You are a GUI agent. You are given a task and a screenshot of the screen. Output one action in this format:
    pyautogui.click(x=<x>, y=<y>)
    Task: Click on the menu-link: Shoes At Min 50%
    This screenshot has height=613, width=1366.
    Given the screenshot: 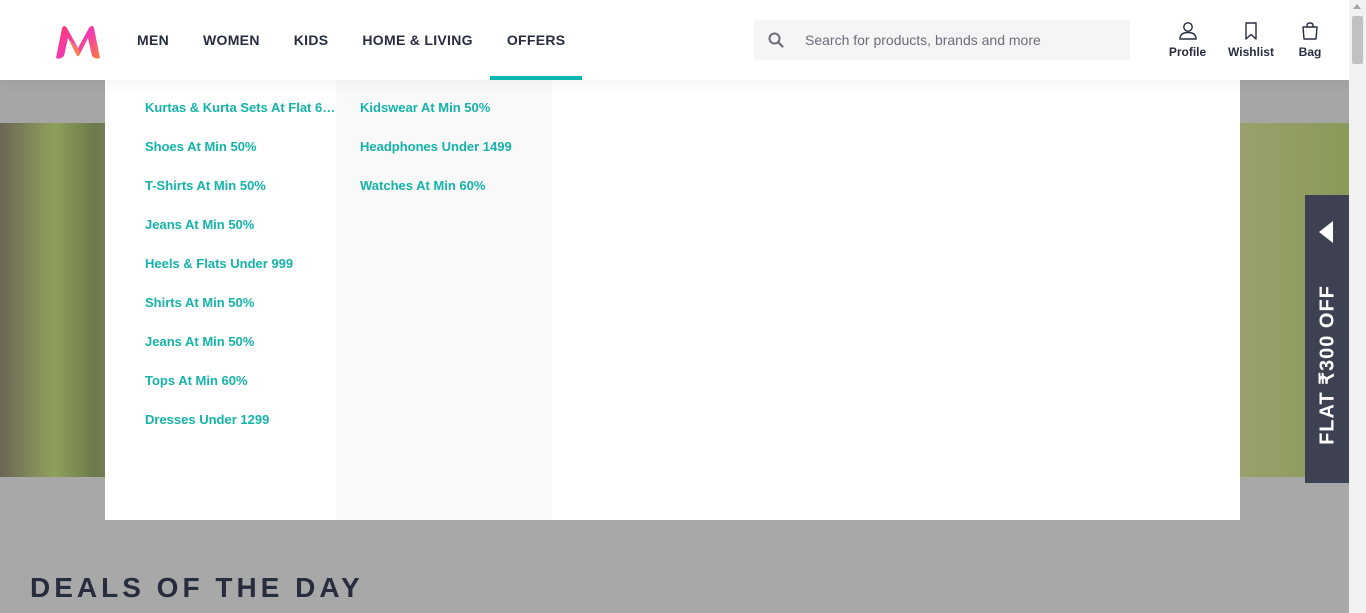 What is the action you would take?
    pyautogui.click(x=240, y=156)
    